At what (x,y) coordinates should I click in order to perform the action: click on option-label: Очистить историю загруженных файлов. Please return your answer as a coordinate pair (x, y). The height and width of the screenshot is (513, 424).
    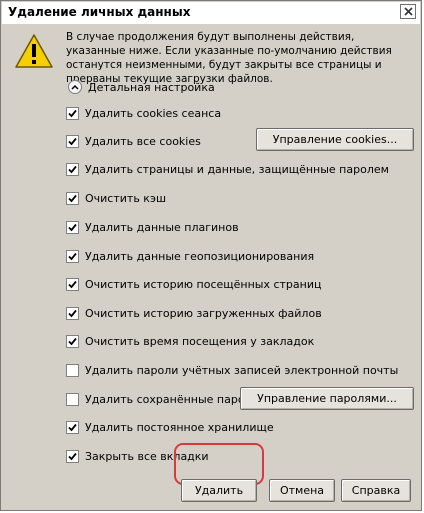
    Looking at the image, I should click on (203, 313).